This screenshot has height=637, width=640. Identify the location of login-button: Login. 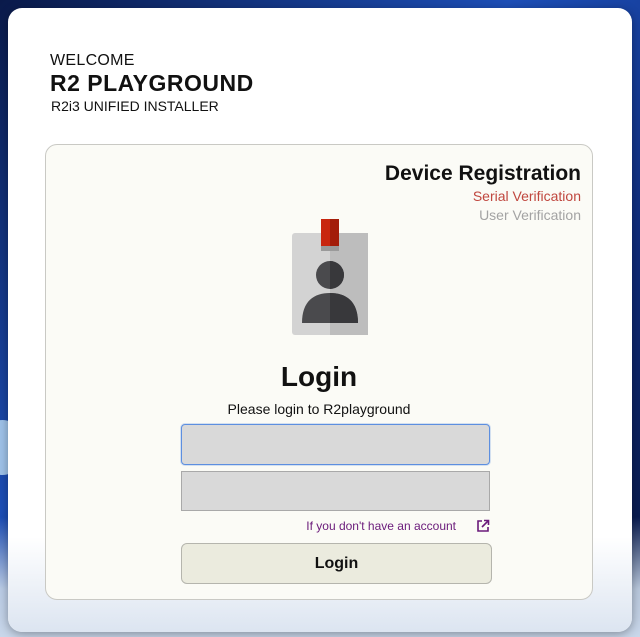
(336, 563).